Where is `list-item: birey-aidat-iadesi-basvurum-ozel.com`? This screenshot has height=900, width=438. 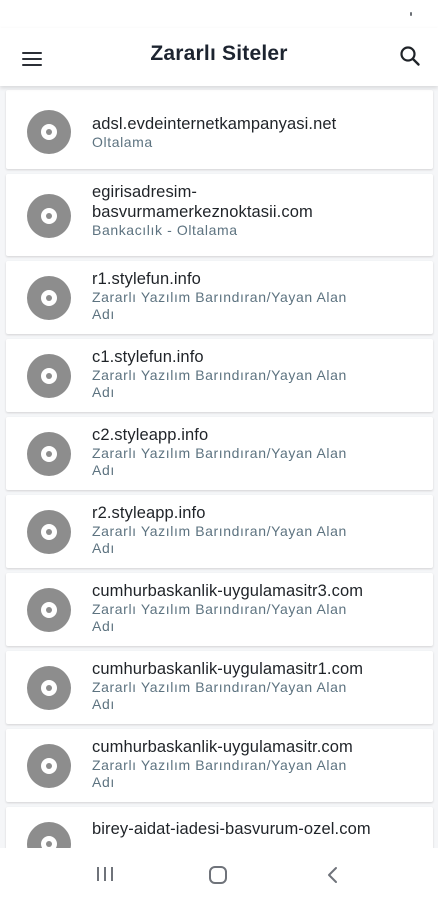 list-item: birey-aidat-iadesi-basvurum-ozel.com is located at coordinates (219, 827).